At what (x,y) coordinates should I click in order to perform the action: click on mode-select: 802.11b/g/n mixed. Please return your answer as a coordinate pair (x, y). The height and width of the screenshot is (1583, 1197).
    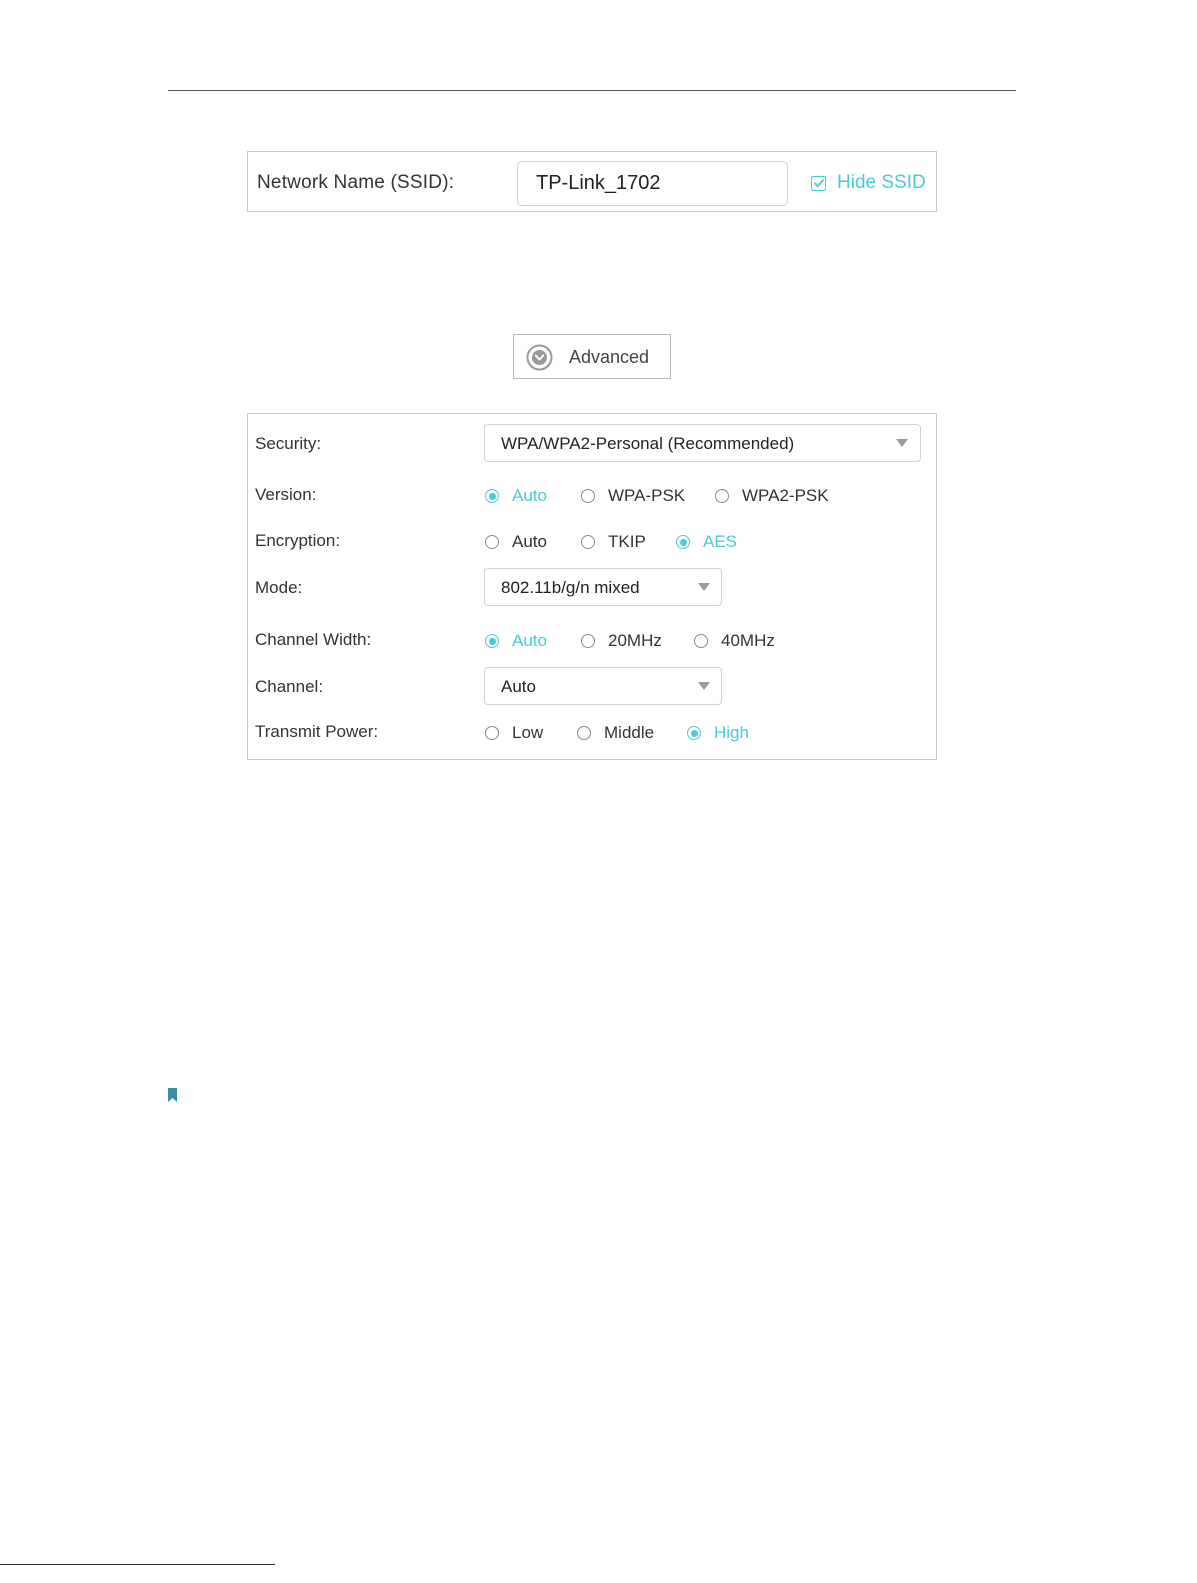
    Looking at the image, I should click on (603, 587).